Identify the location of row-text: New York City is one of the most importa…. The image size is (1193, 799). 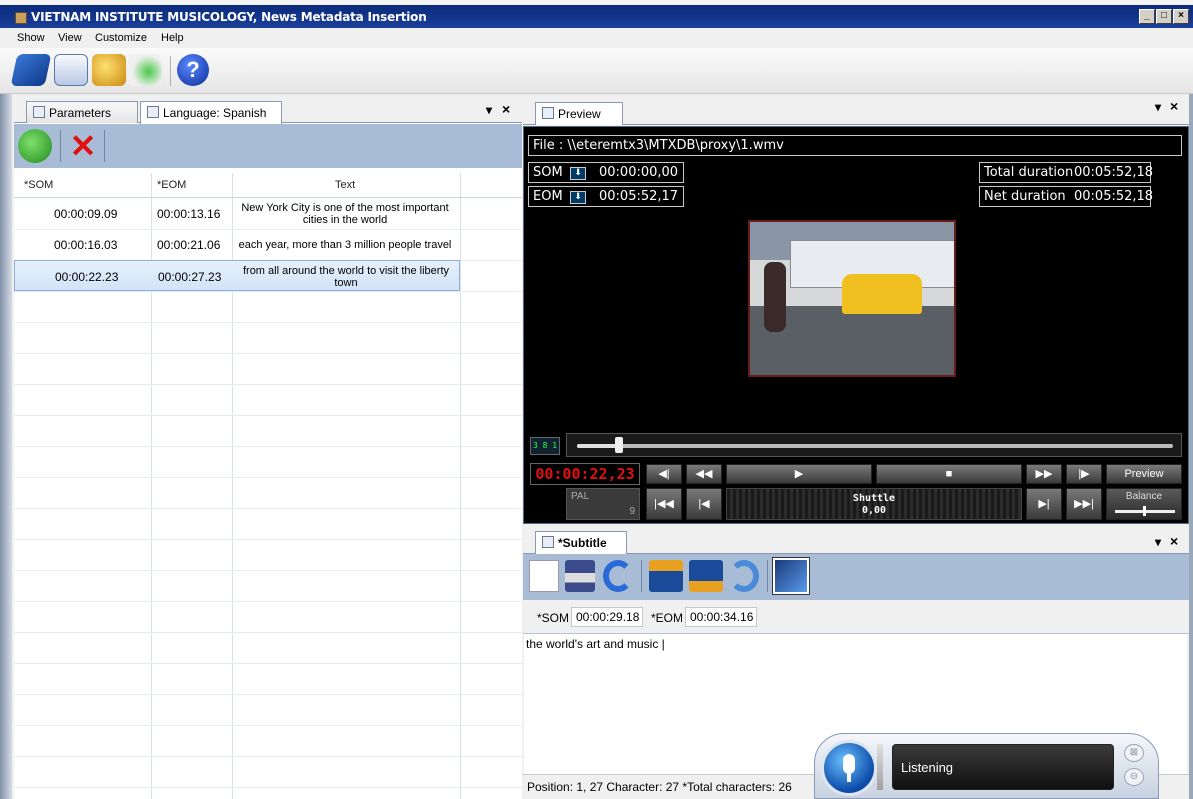
(345, 213).